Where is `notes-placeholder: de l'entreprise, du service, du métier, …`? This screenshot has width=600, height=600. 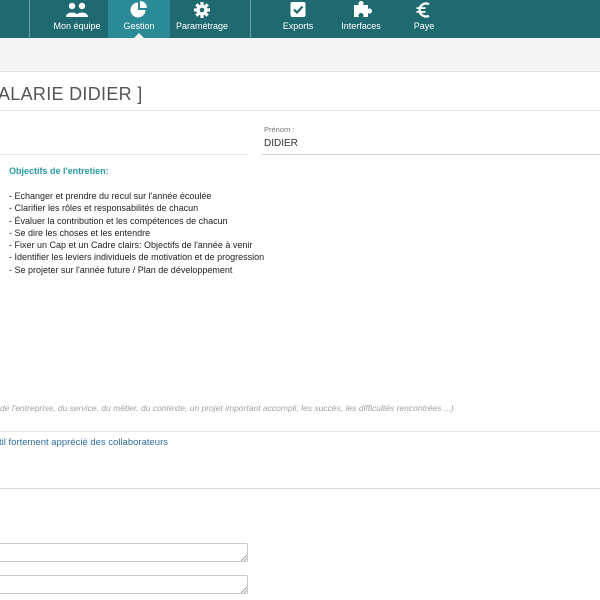 notes-placeholder: de l'entreprise, du service, du métier, … is located at coordinates (227, 408).